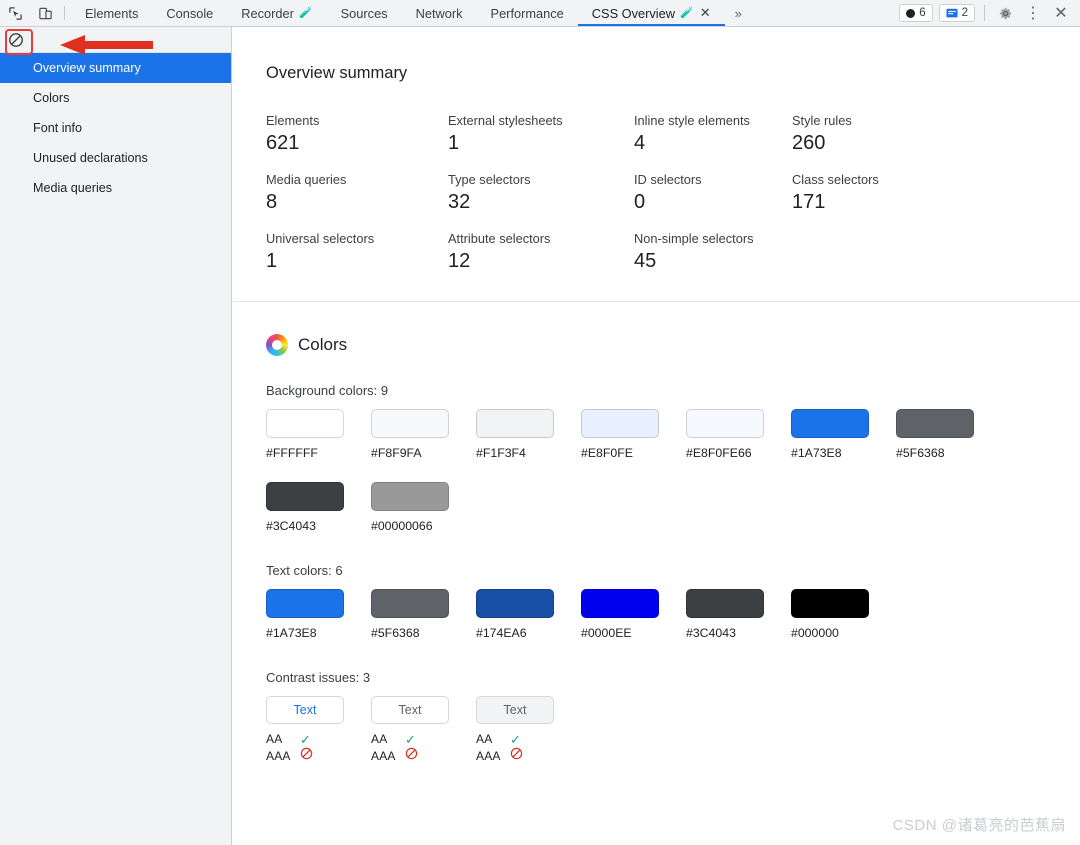 The width and height of the screenshot is (1080, 845). Describe the element at coordinates (484, 739) in the screenshot. I see `contrast-grade-label: AA` at that location.